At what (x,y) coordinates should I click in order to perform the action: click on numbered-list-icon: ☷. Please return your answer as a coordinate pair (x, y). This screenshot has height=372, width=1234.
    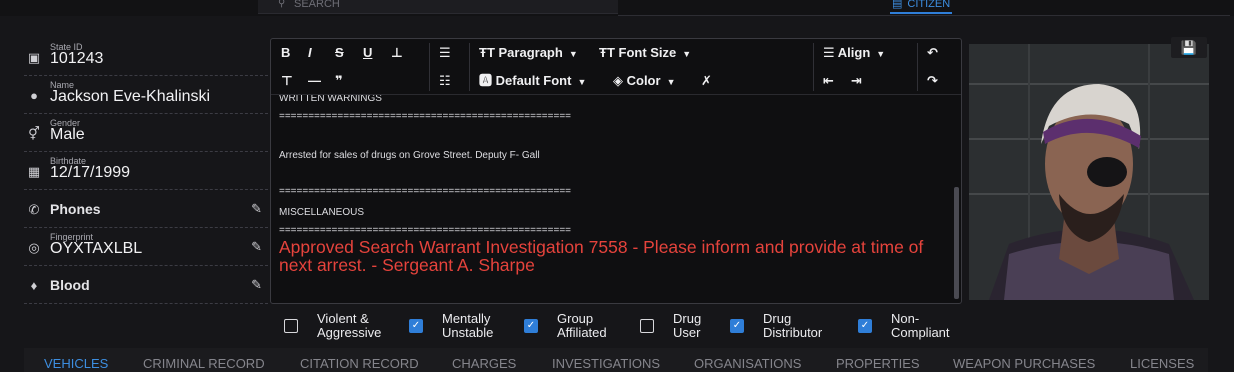
    Looking at the image, I should click on (445, 81).